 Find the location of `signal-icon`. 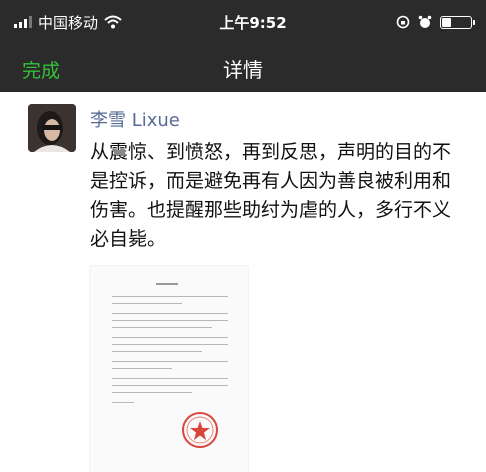

signal-icon is located at coordinates (23, 22).